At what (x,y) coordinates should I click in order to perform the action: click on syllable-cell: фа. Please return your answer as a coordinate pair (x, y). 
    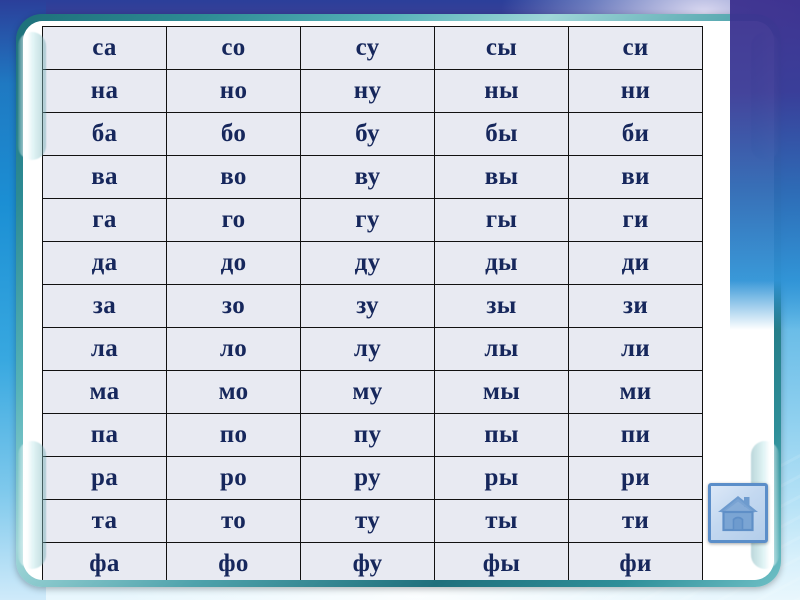
    Looking at the image, I should click on (104, 561).